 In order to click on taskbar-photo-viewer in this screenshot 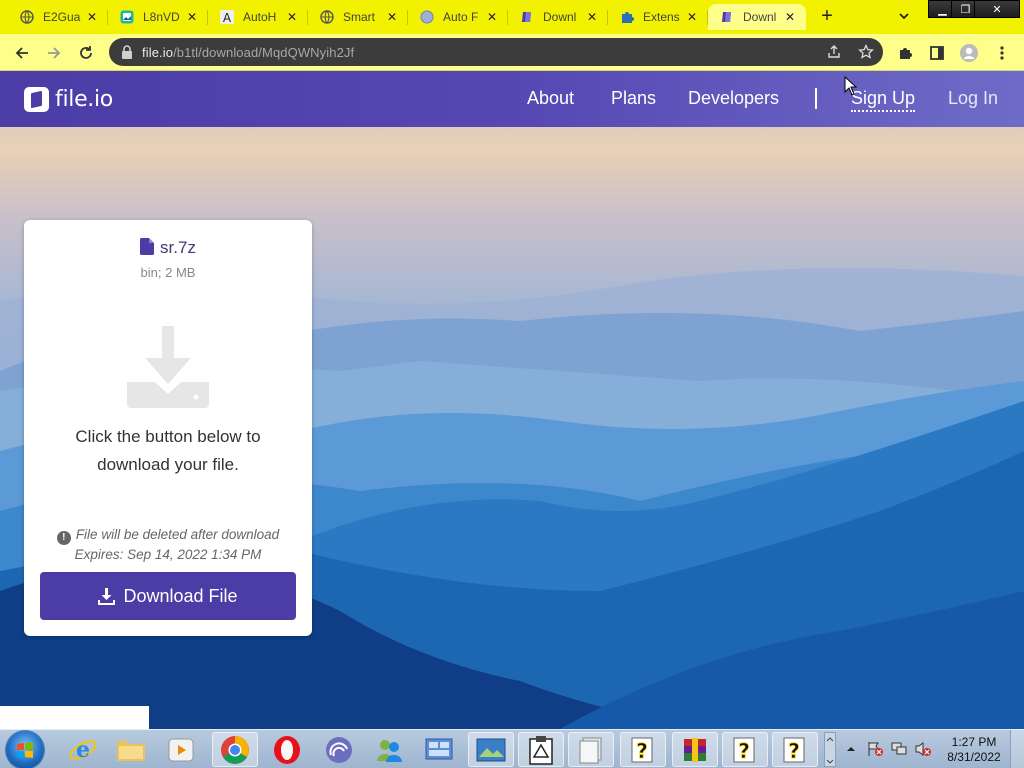, I will do `click(491, 749)`.